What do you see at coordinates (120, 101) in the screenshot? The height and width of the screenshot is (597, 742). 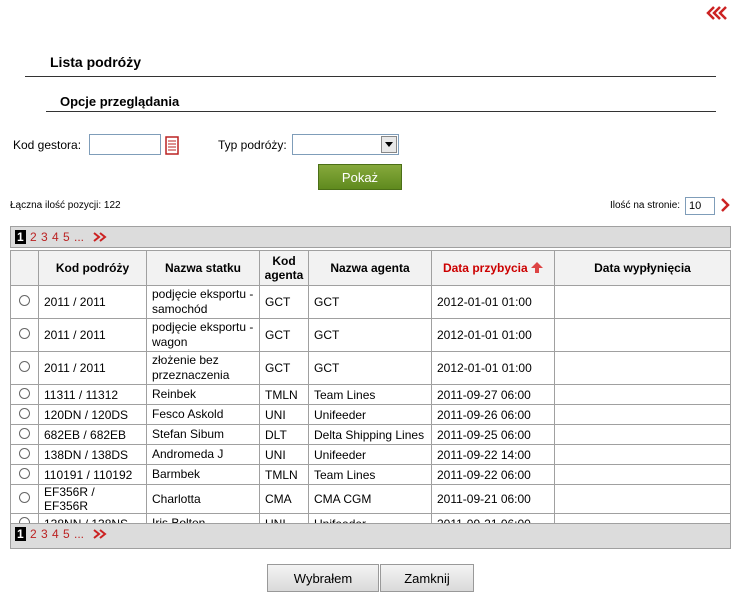 I see `section-title: Opcje przeglądania` at bounding box center [120, 101].